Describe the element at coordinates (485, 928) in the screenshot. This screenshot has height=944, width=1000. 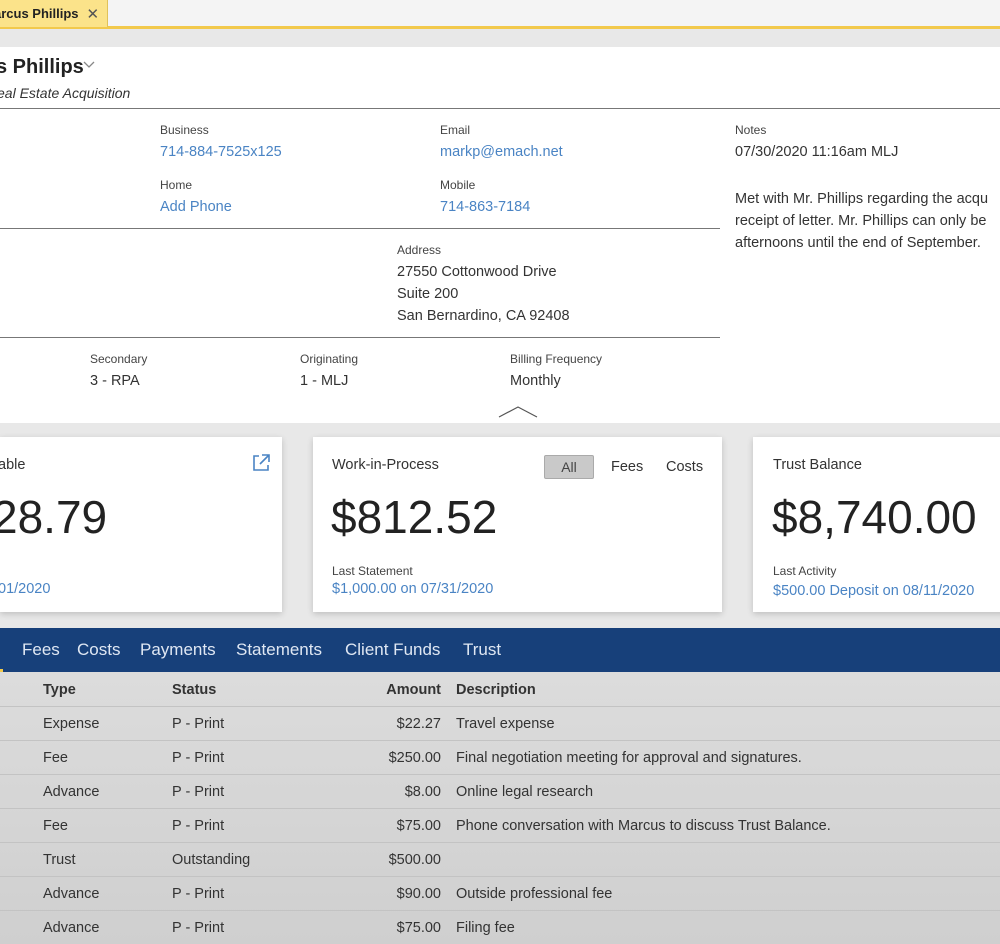
I see `cell-description: Filing fee` at that location.